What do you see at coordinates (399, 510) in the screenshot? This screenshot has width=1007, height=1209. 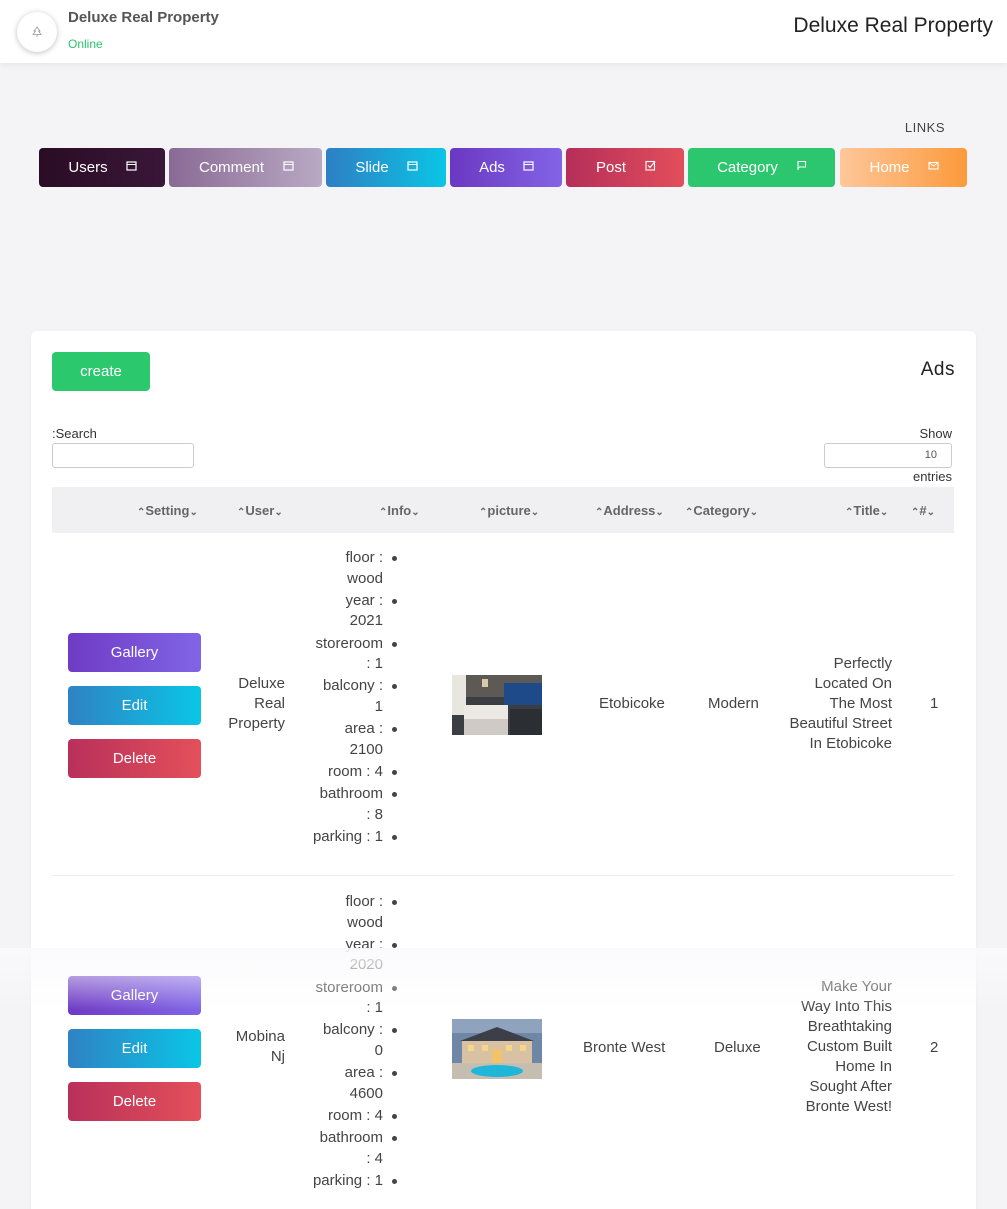 I see `column-info: ⌃Info⌄` at bounding box center [399, 510].